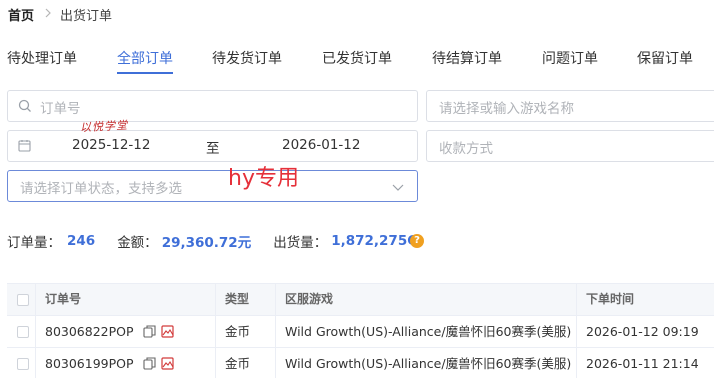  Describe the element at coordinates (665, 58) in the screenshot. I see `tab-reserved: 保留订单` at that location.